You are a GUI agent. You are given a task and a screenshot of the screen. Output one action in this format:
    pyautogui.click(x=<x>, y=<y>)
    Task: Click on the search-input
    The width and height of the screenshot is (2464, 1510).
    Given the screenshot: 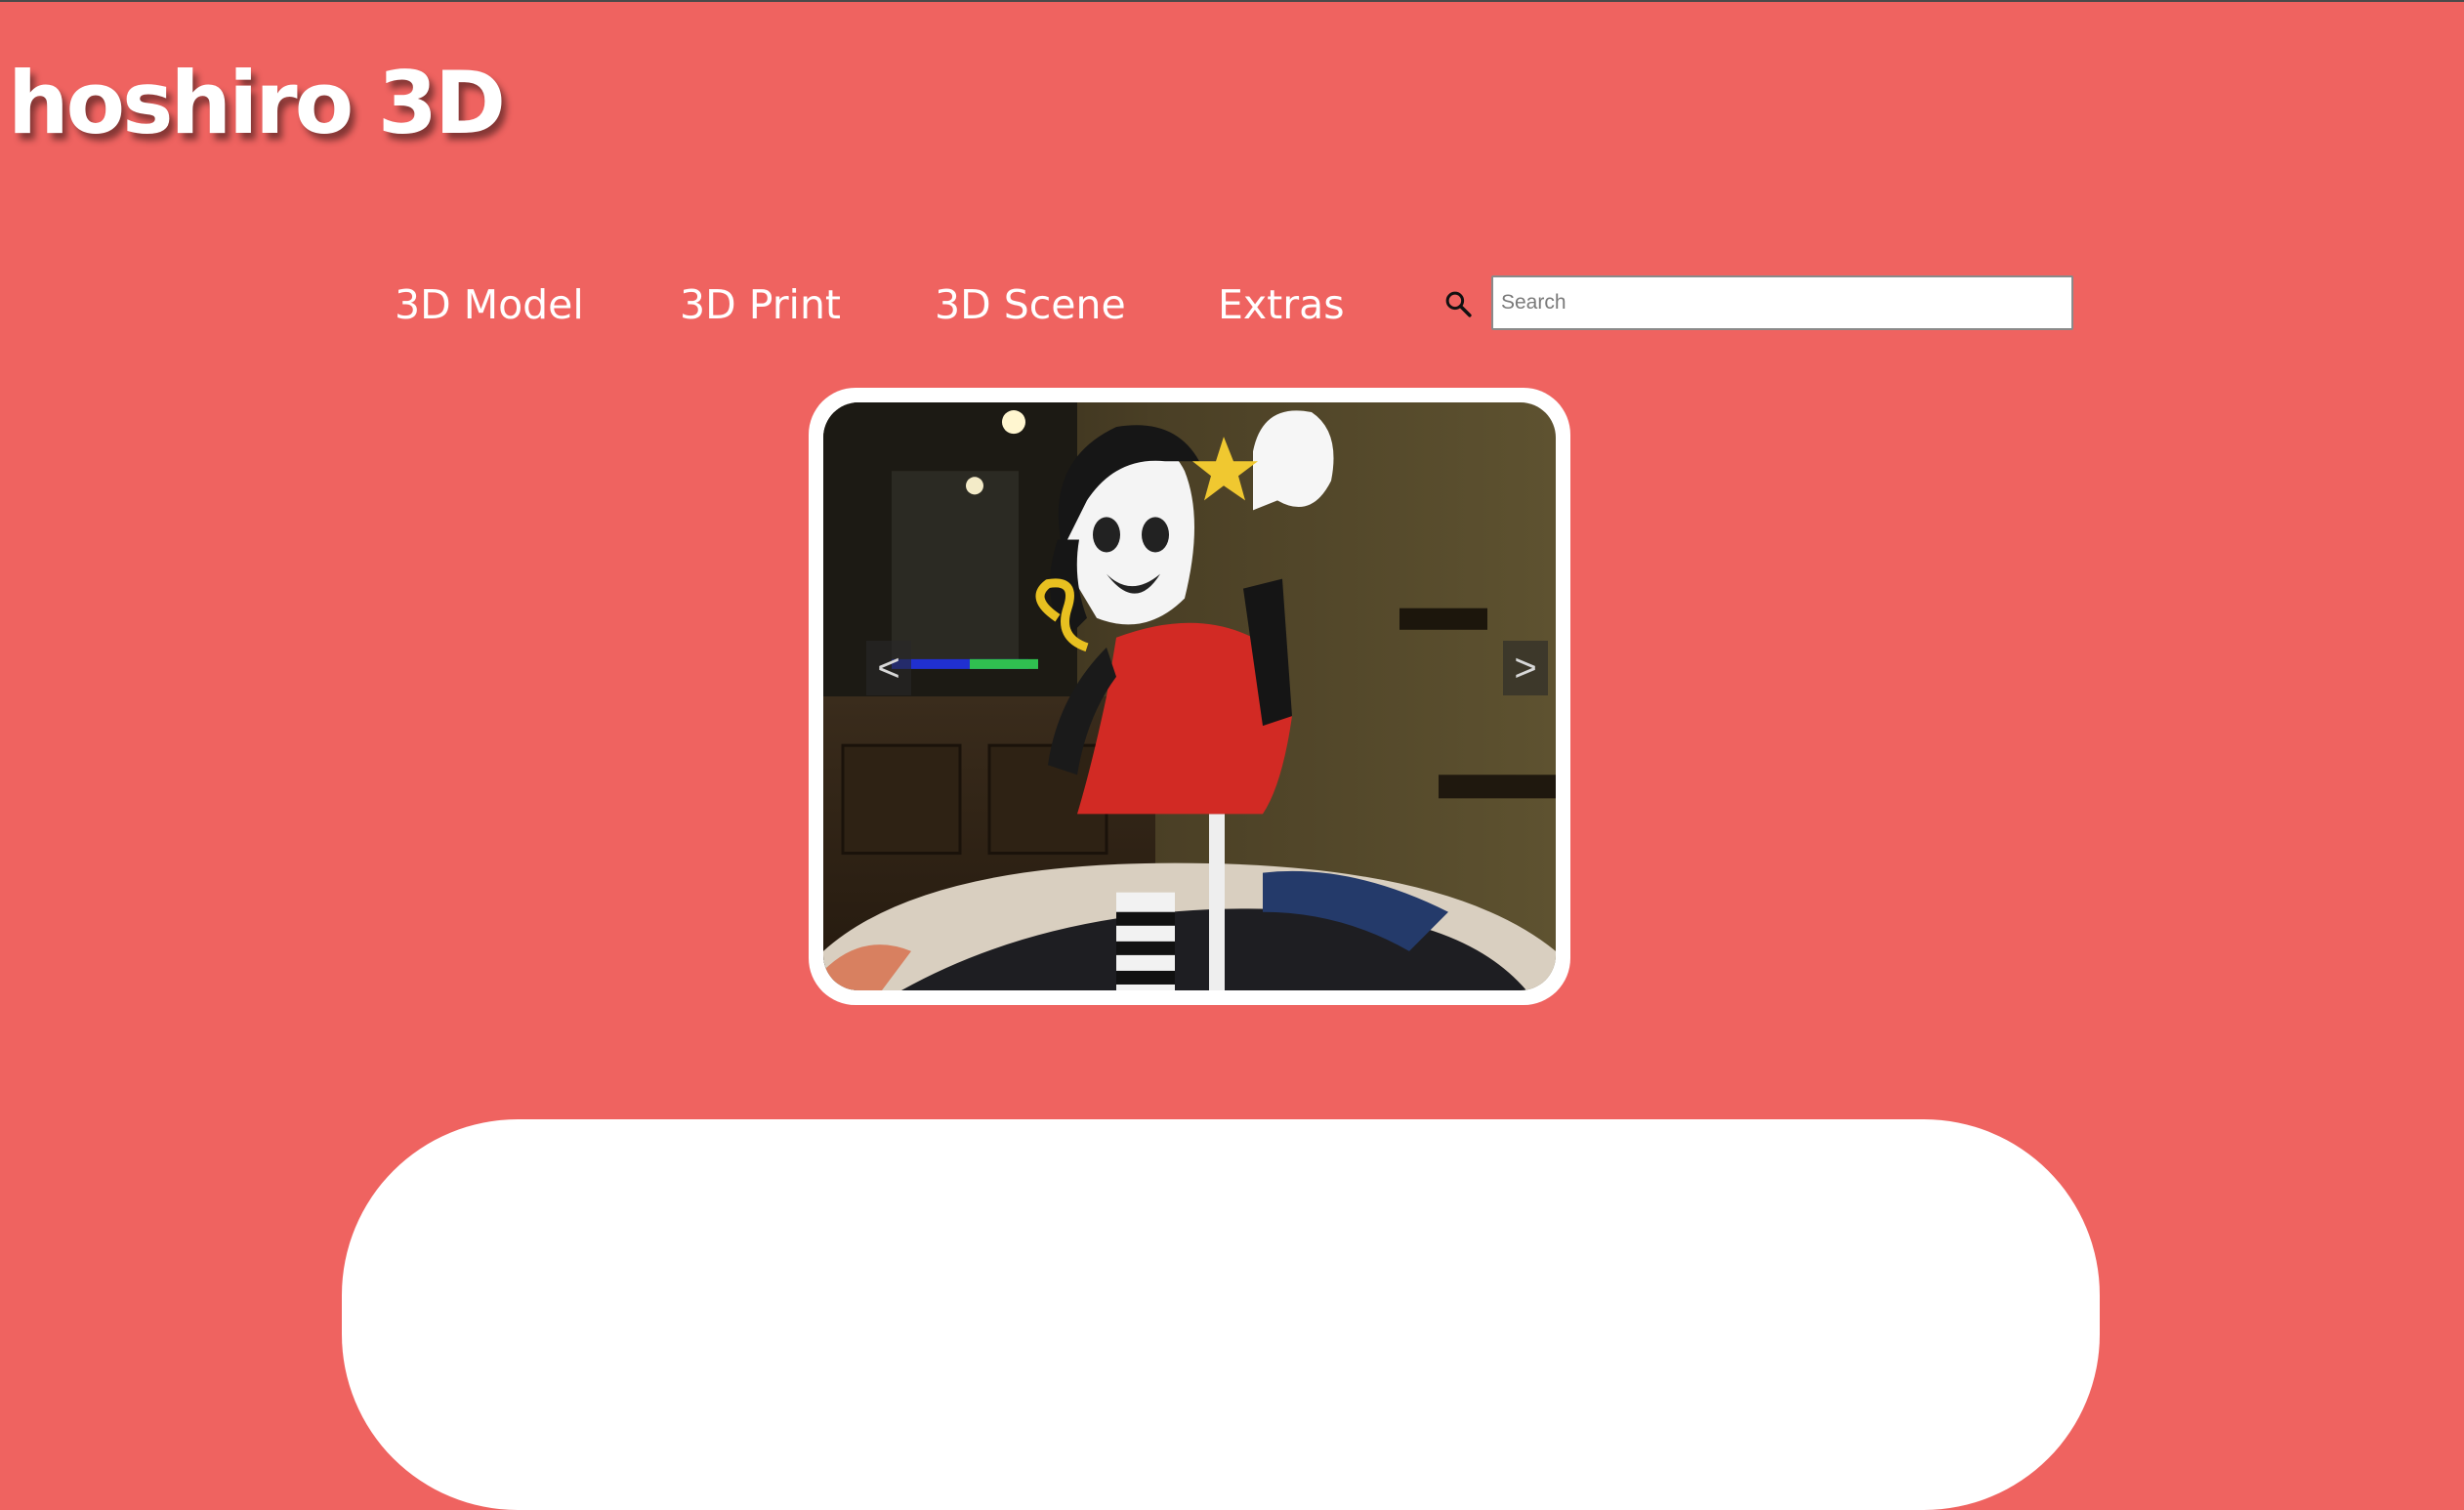 What is the action you would take?
    pyautogui.click(x=1782, y=302)
    